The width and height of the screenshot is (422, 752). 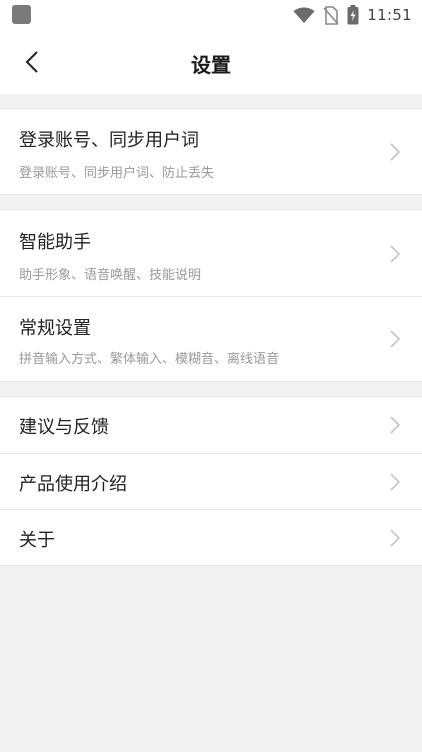 What do you see at coordinates (211, 15) in the screenshot?
I see `status-bar: 11:51` at bounding box center [211, 15].